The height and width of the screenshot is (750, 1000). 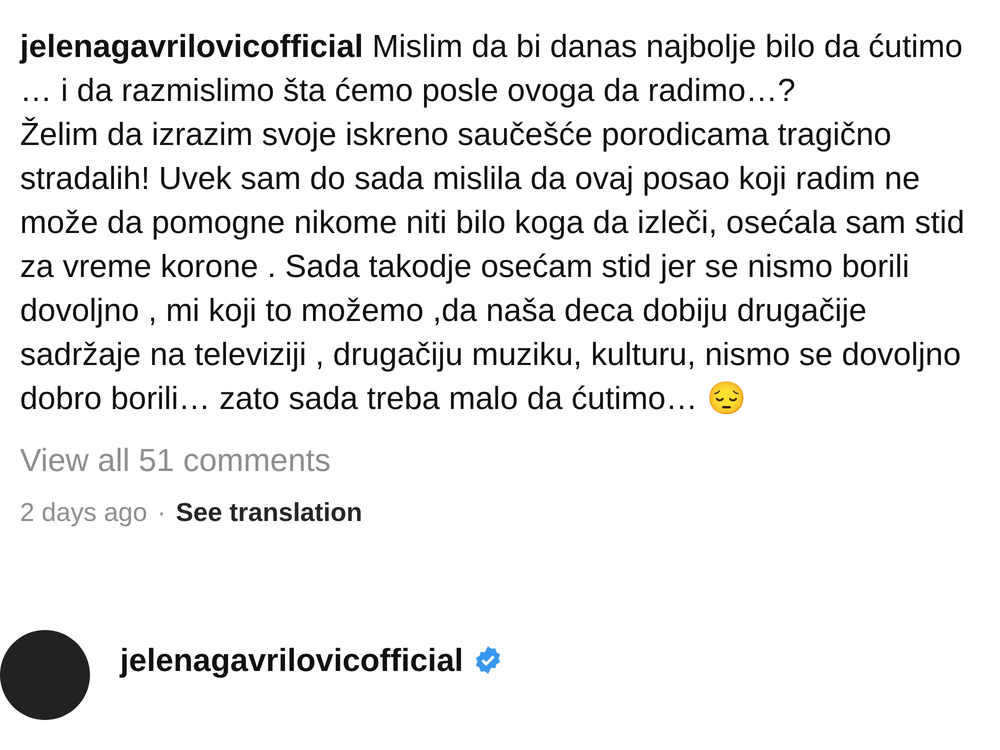 What do you see at coordinates (269, 512) in the screenshot?
I see `see-translation-link: See translation` at bounding box center [269, 512].